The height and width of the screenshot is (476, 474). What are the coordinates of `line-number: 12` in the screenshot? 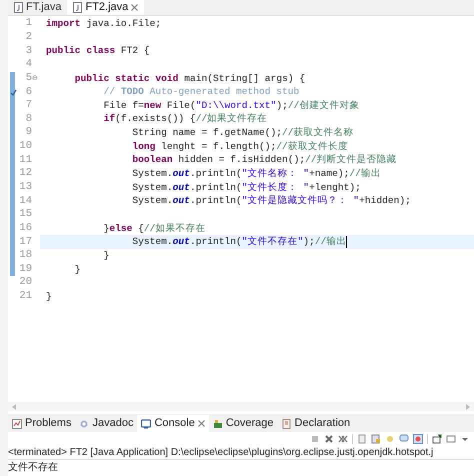 It's located at (25, 173).